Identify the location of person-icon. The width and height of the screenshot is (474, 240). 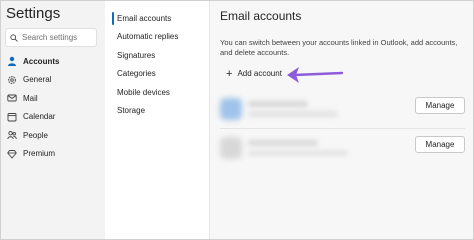
(11, 61).